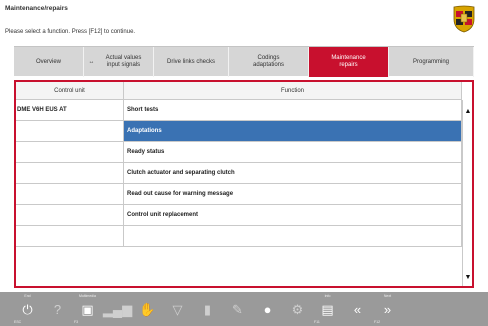 This screenshot has height=326, width=488. I want to click on multimedia-button: Multimedia ▣ F3, so click(87, 309).